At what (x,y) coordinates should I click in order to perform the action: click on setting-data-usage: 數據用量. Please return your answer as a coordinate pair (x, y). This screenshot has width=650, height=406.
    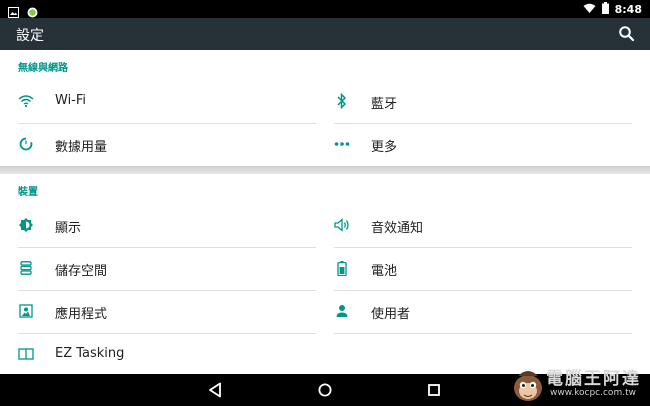
    Looking at the image, I should click on (167, 144).